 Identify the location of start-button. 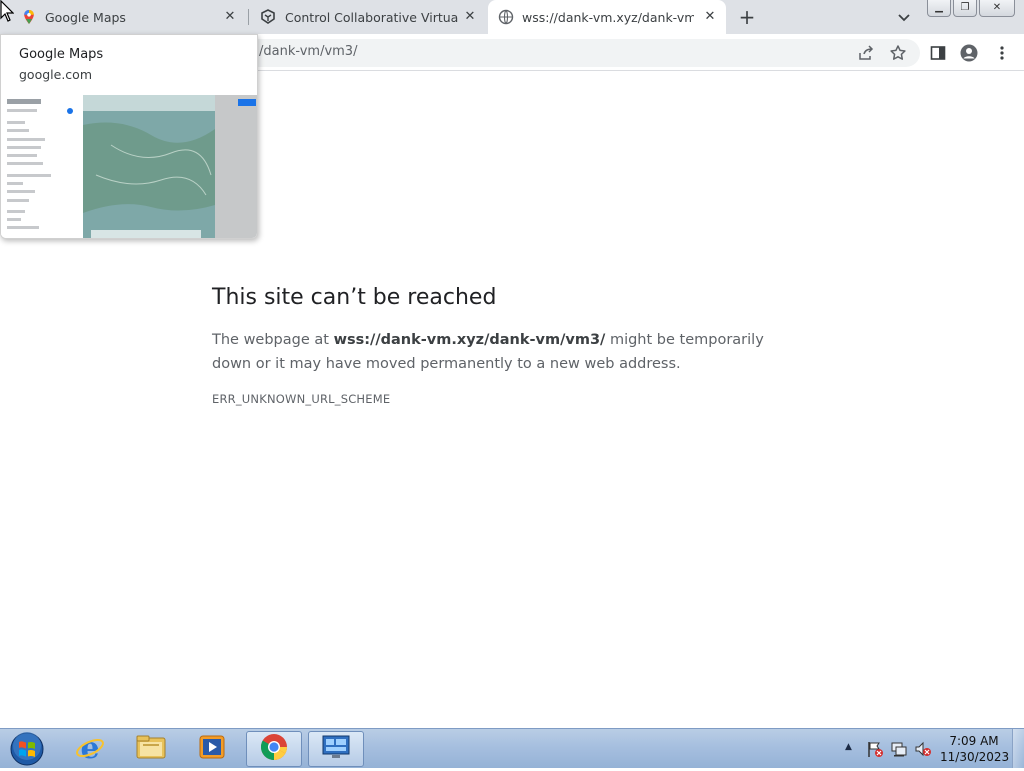
(27, 749).